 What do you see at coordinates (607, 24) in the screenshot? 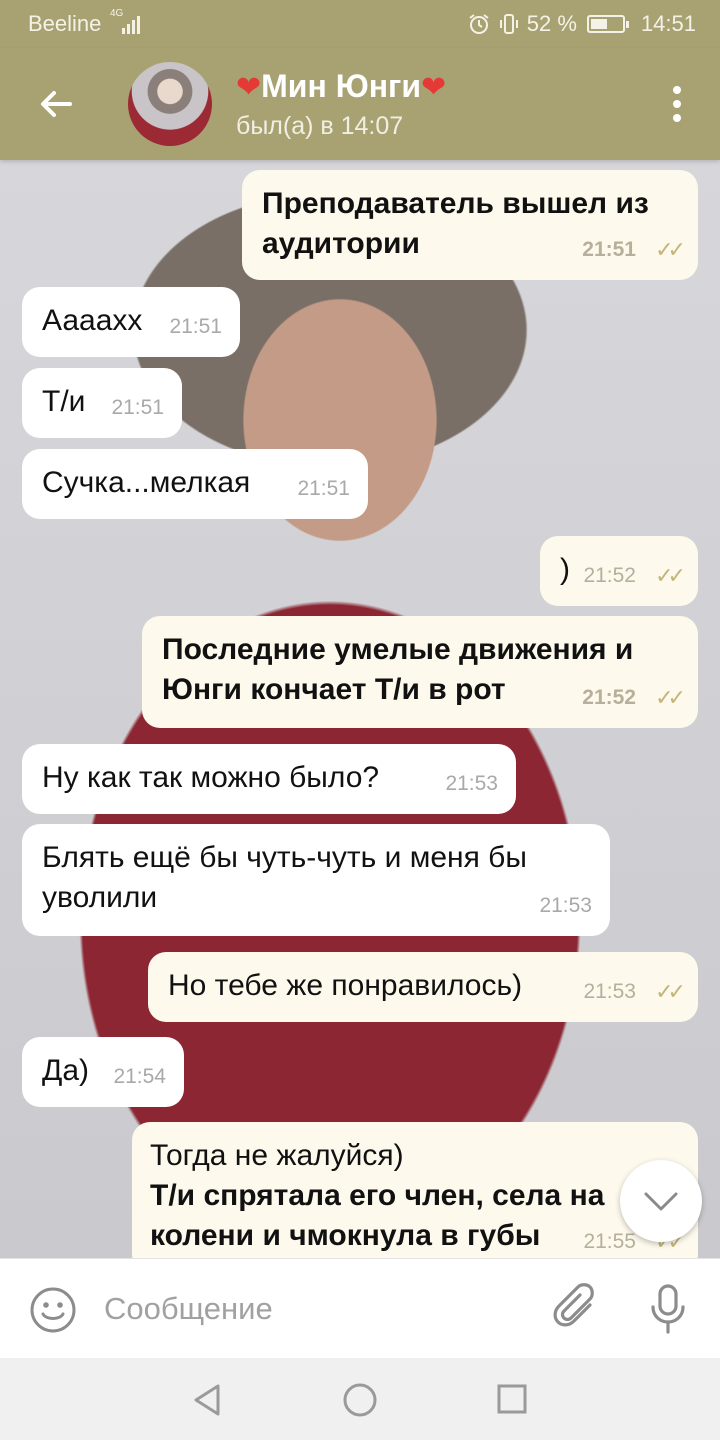
I see `battery-icon` at bounding box center [607, 24].